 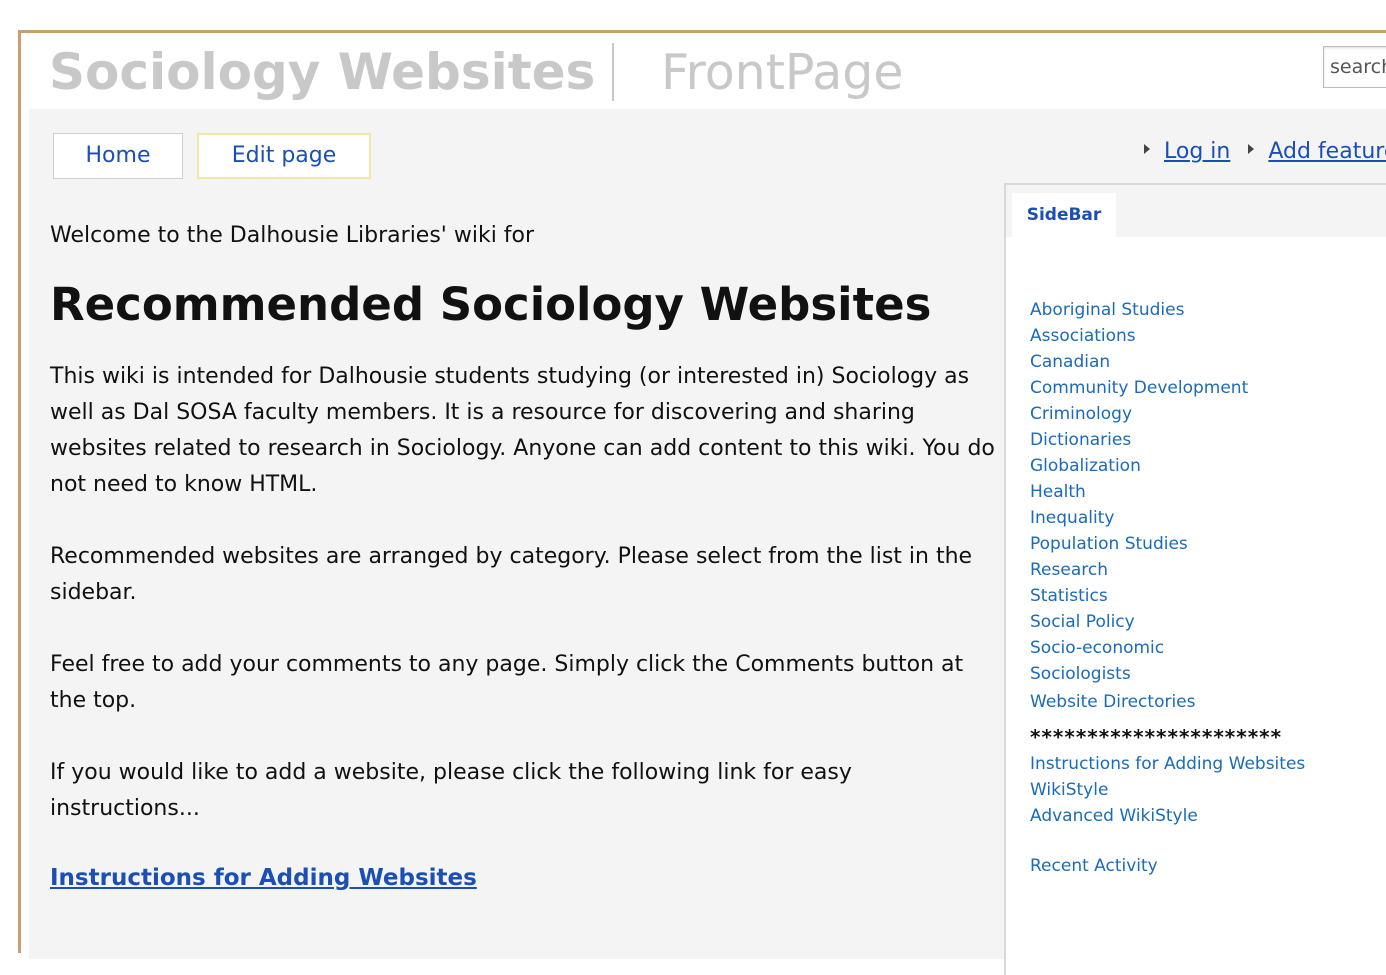 What do you see at coordinates (1094, 866) in the screenshot?
I see `recent-activity-link: Recent Activity` at bounding box center [1094, 866].